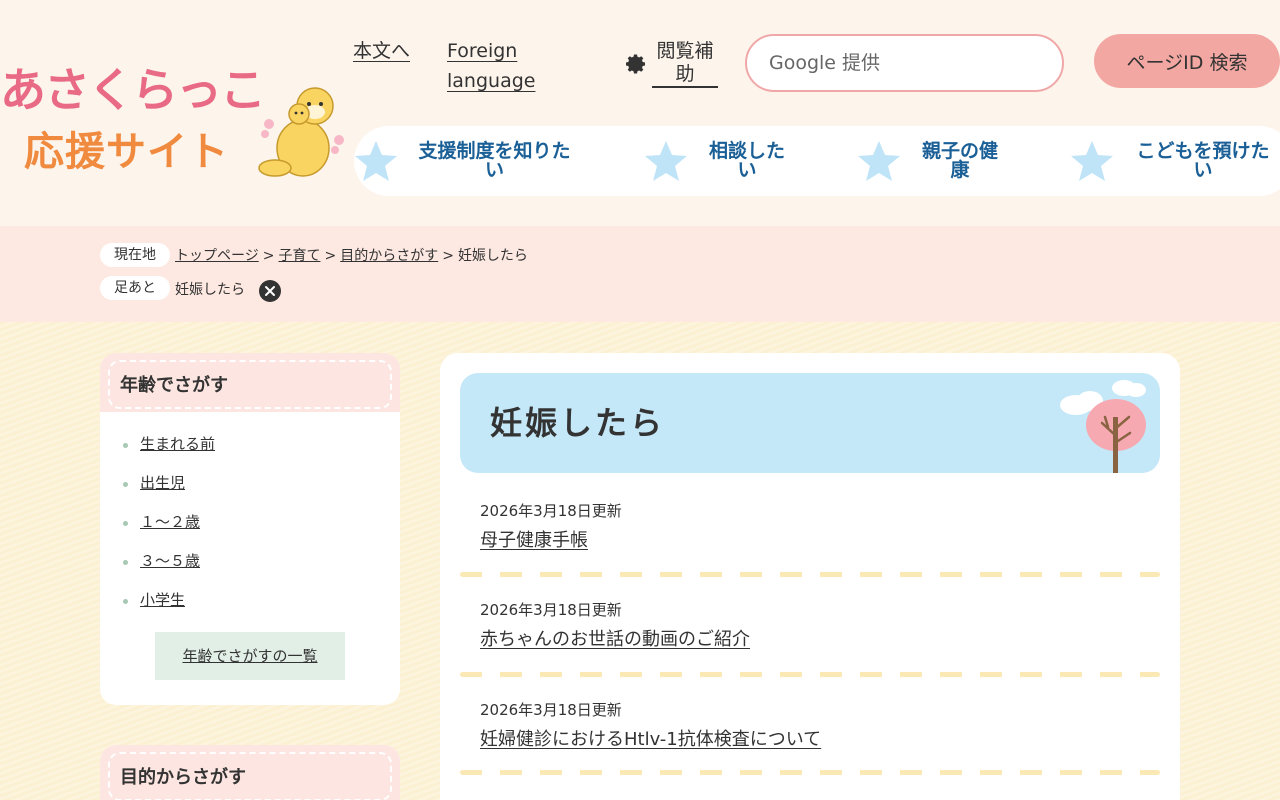  I want to click on gnav-item-consultation: 相談したい, so click(718, 161).